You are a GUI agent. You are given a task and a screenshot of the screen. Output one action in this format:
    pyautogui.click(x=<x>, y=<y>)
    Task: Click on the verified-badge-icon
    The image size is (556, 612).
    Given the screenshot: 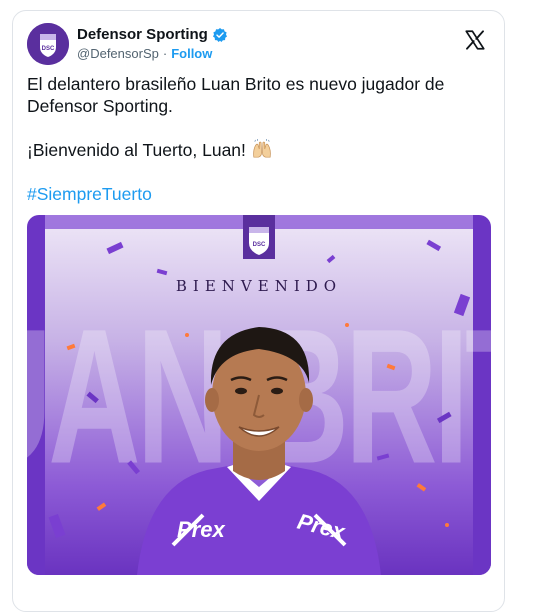 What is the action you would take?
    pyautogui.click(x=219, y=34)
    